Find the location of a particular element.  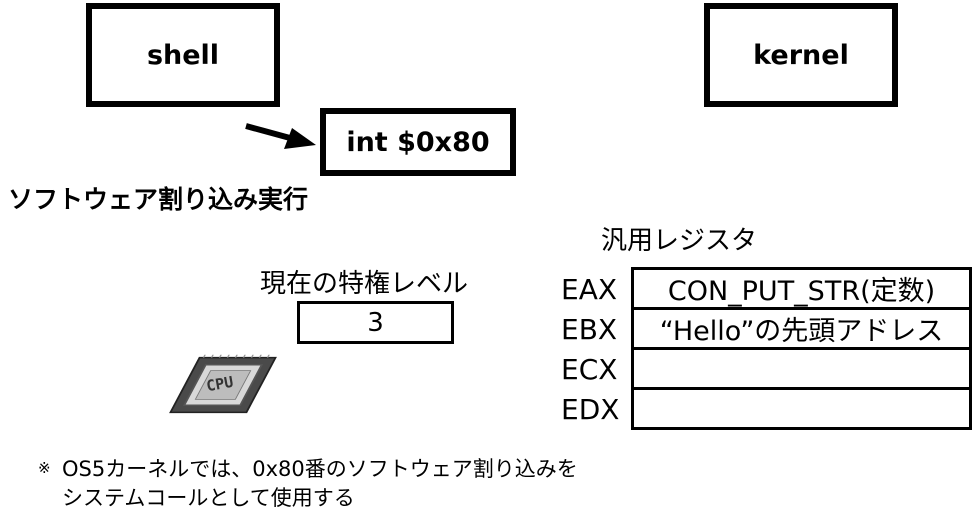

privilege-level-value: 3 is located at coordinates (375, 322).